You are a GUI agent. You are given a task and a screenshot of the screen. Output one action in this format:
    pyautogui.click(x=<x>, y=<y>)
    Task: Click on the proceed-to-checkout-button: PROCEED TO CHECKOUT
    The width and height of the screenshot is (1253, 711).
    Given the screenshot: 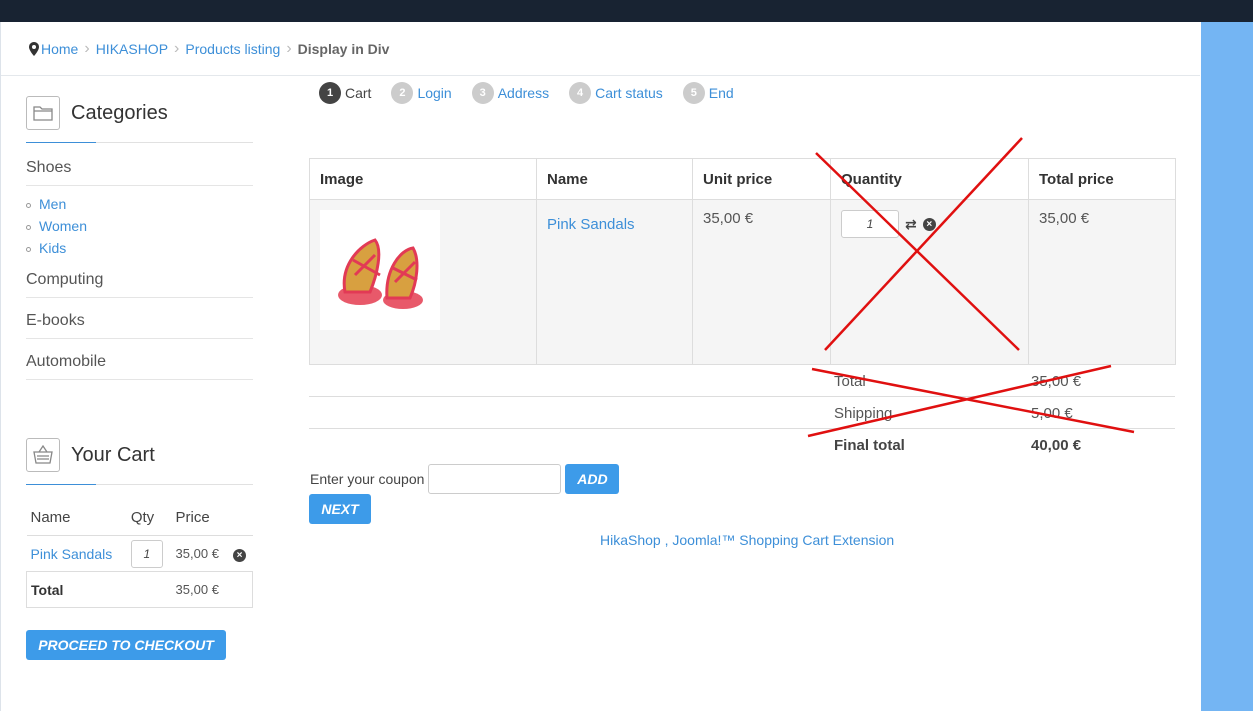 What is the action you would take?
    pyautogui.click(x=126, y=645)
    